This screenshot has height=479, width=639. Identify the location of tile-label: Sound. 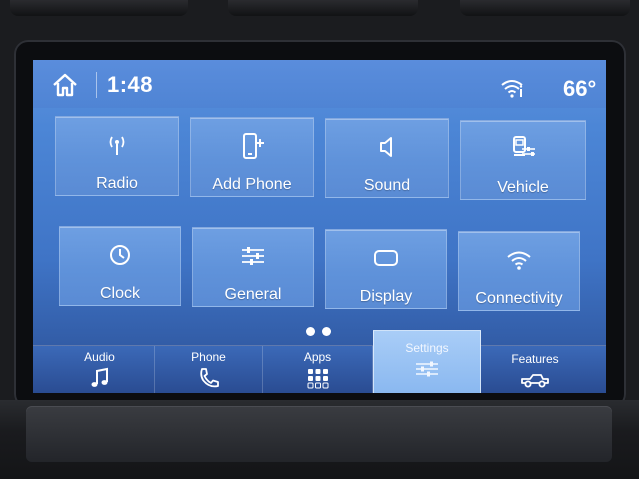
(387, 185).